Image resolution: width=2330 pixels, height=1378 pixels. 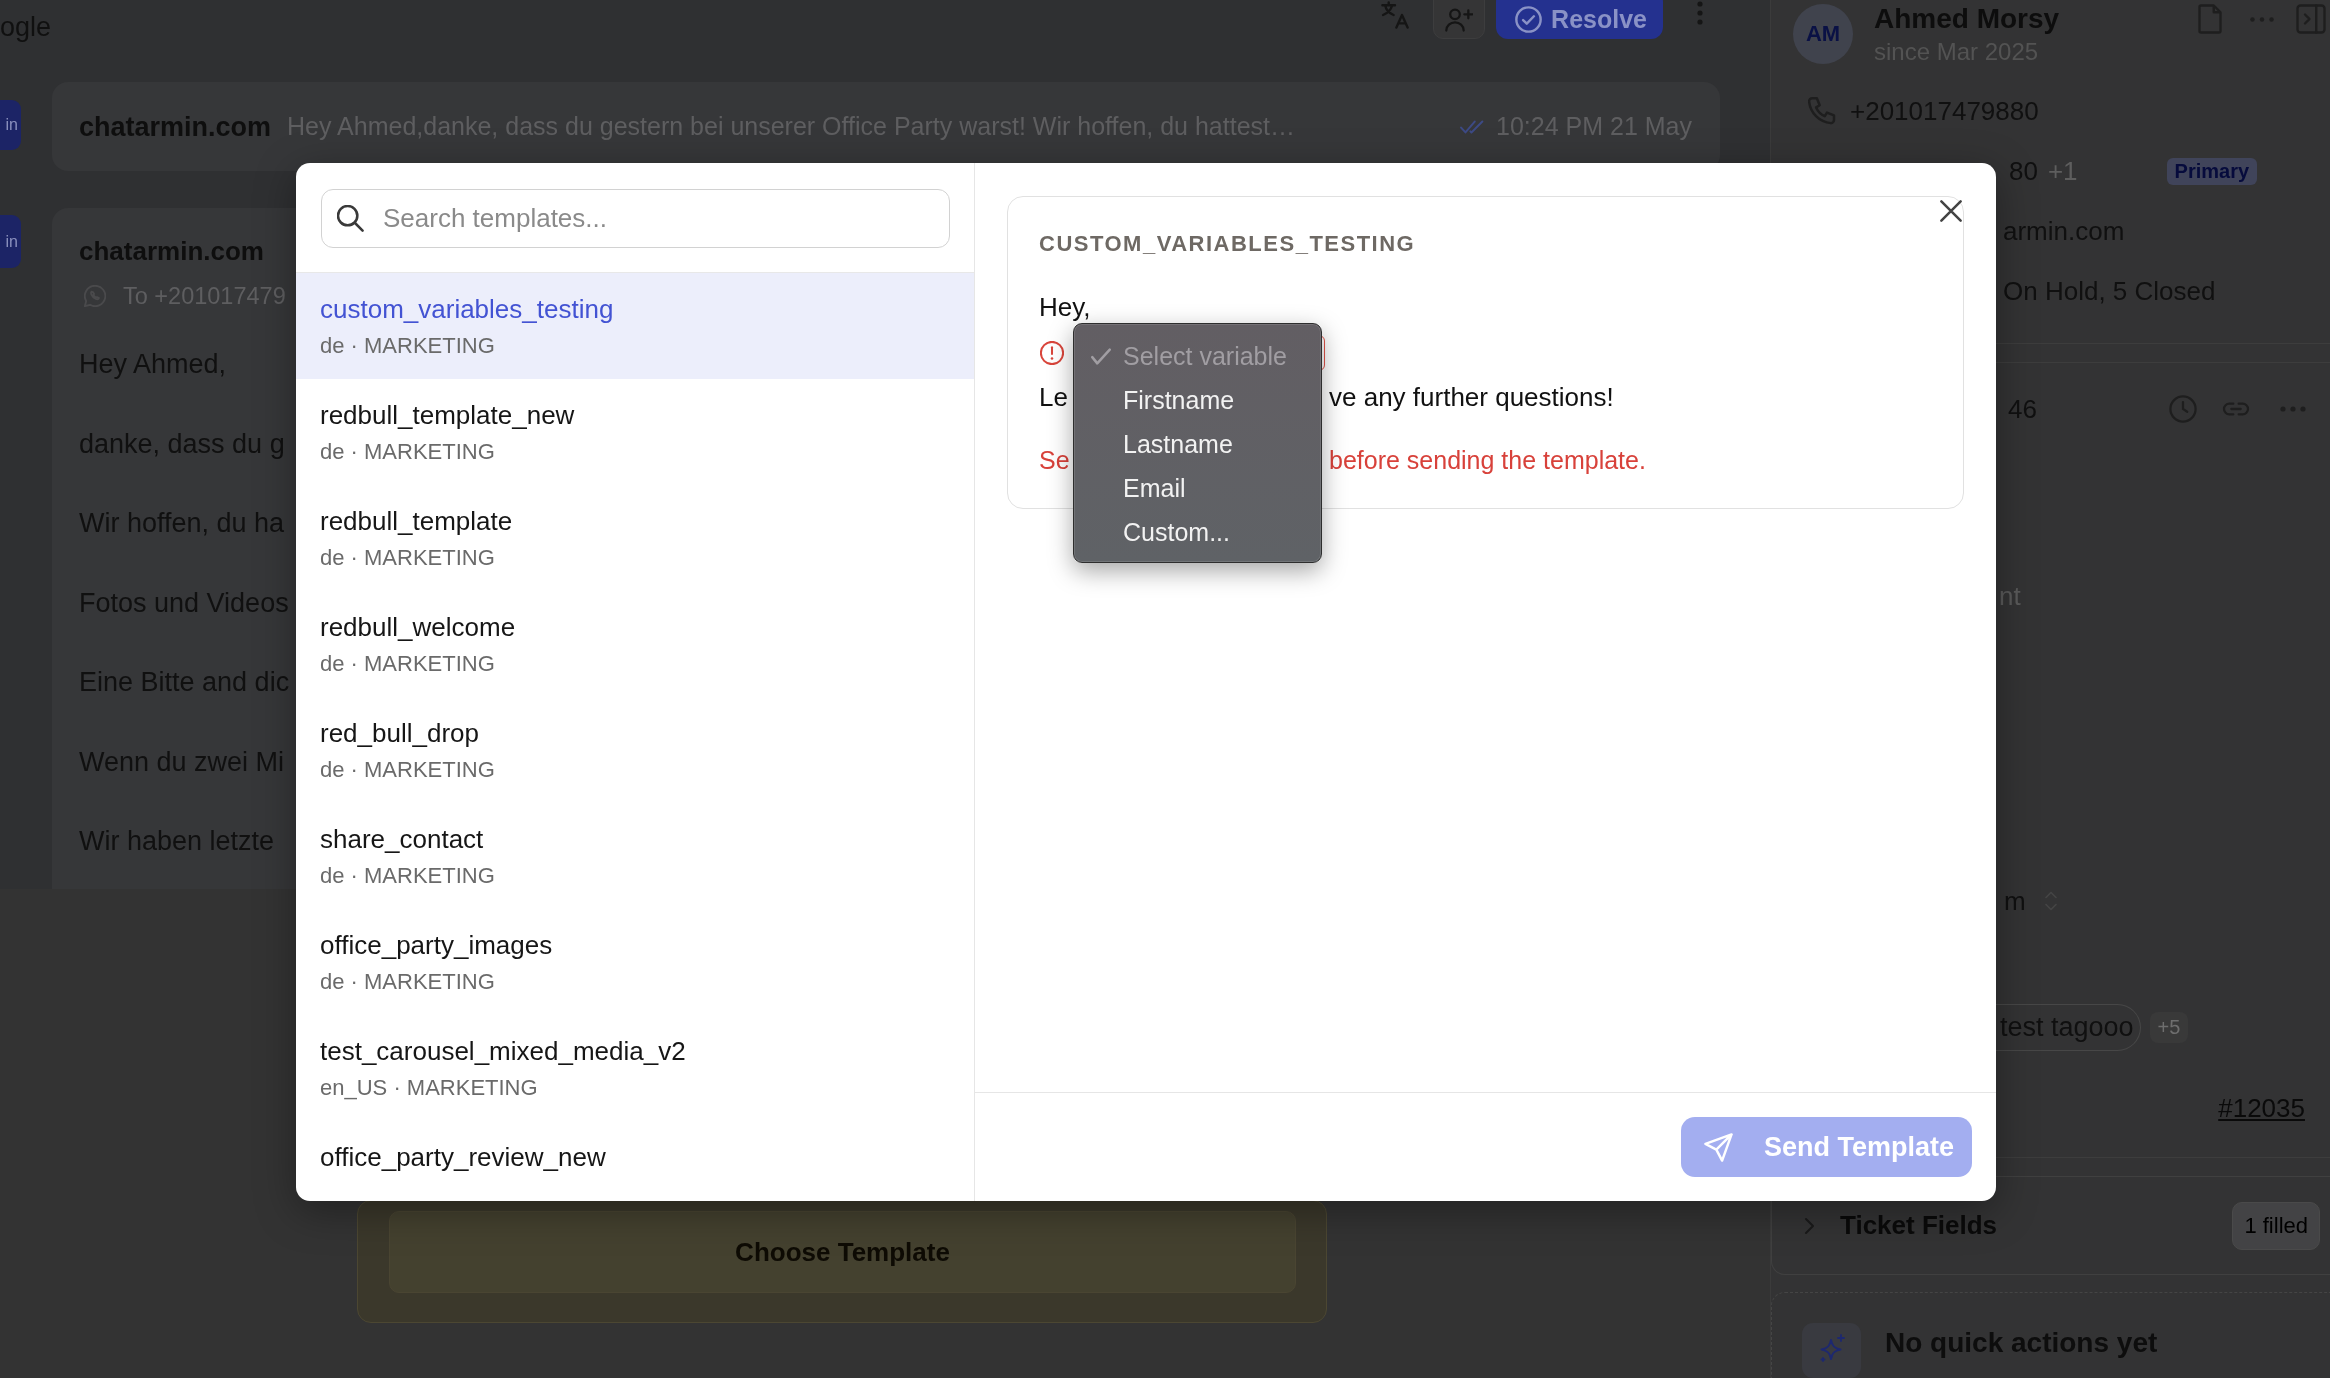 I want to click on template-list-item: test_carousel_mixed_media_v2 en_US · MARKETING, so click(x=635, y=1068).